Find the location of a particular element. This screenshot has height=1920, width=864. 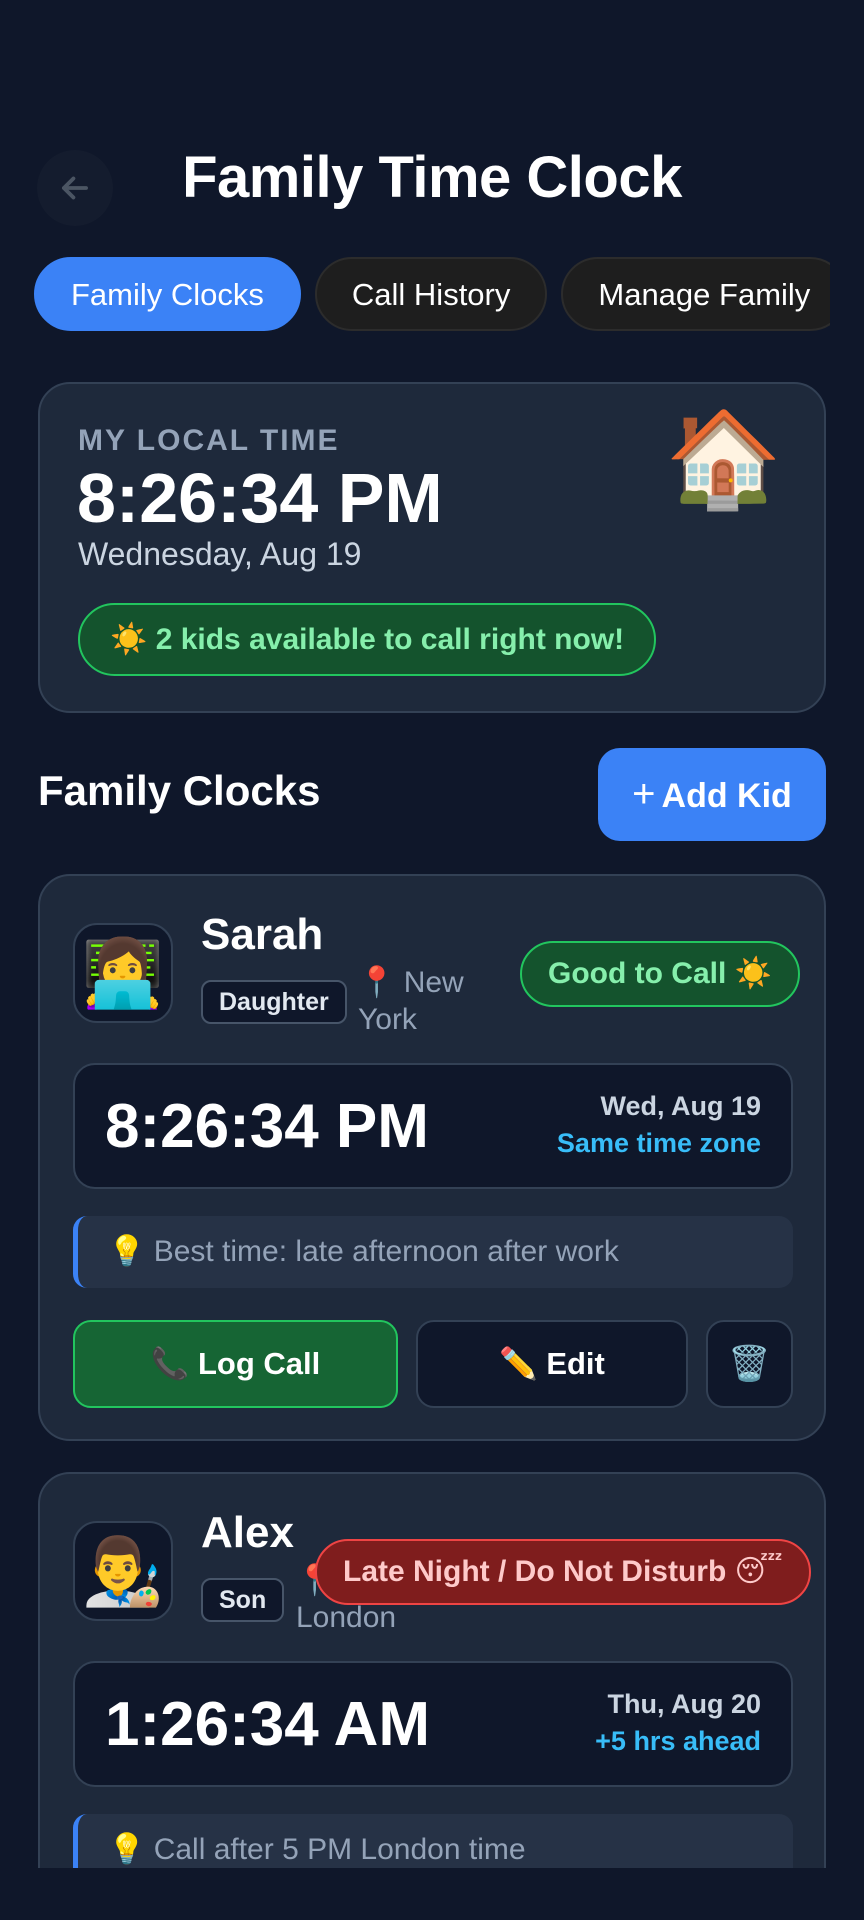

page-title: Family Time Clock is located at coordinates (432, 177).